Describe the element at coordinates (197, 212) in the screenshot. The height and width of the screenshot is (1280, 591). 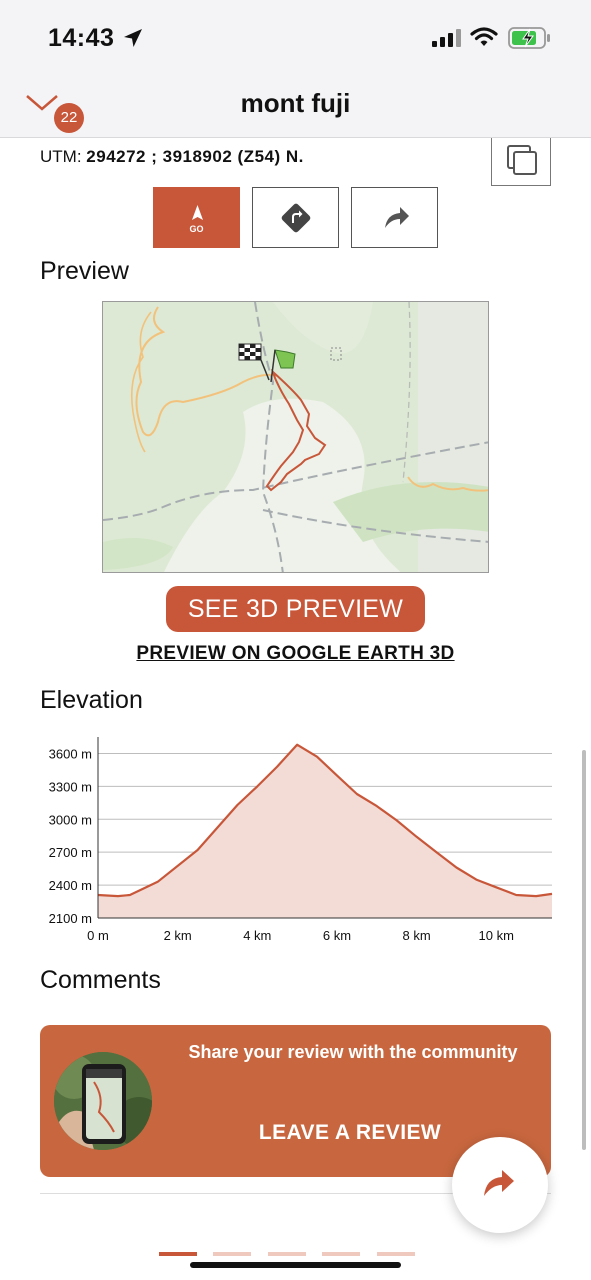
I see `go-navigation-icon` at that location.